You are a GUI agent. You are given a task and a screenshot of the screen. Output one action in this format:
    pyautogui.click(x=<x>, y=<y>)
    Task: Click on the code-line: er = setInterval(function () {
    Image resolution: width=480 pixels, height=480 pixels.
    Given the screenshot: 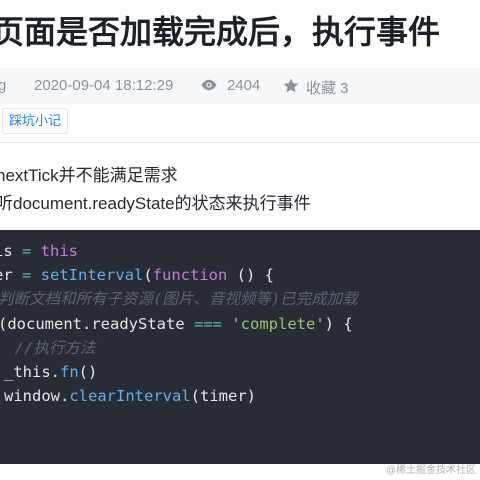 What is the action you would take?
    pyautogui.click(x=137, y=275)
    